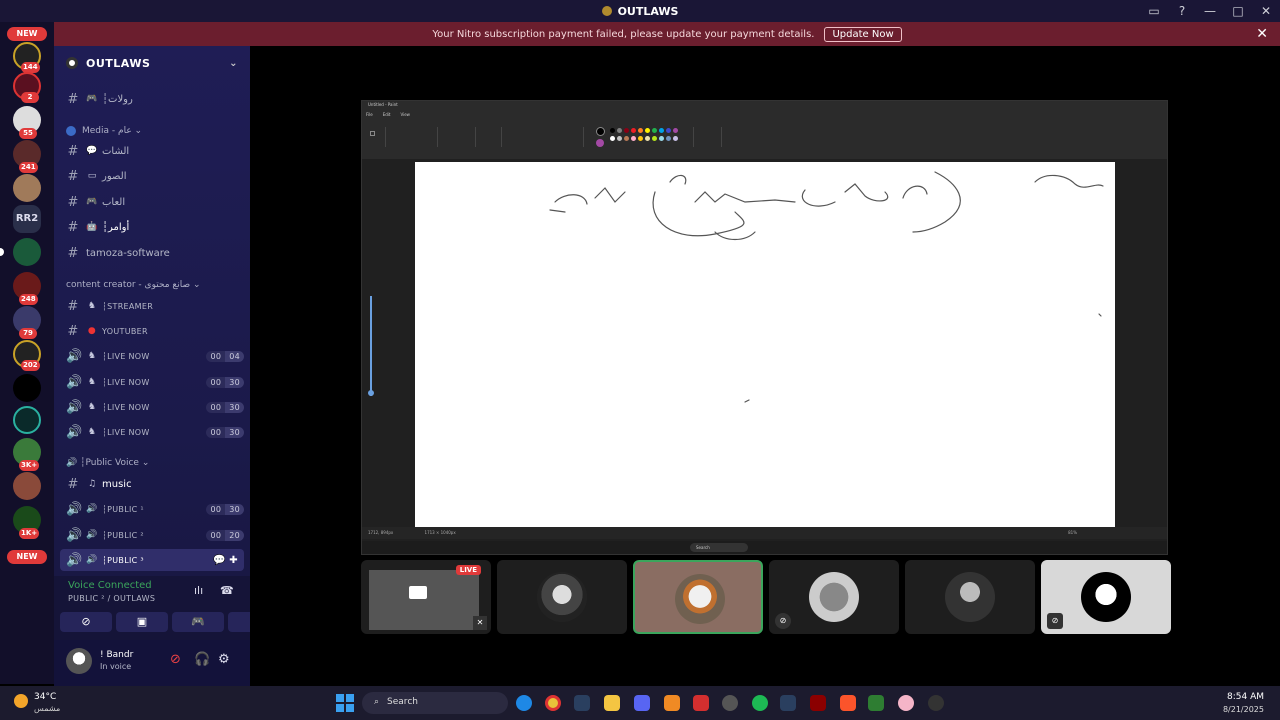 Image resolution: width=1280 pixels, height=720 pixels. I want to click on channel-youtuber: # ● YOUTUBER, so click(152, 331).